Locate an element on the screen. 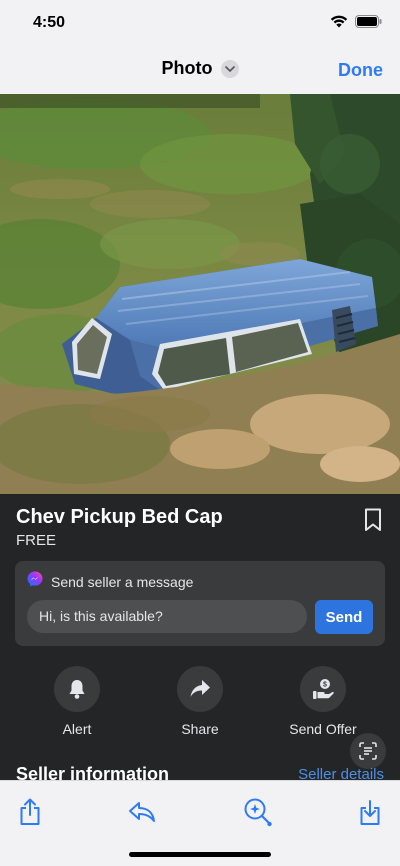 The height and width of the screenshot is (866, 400). share-action: Share is located at coordinates (200, 701).